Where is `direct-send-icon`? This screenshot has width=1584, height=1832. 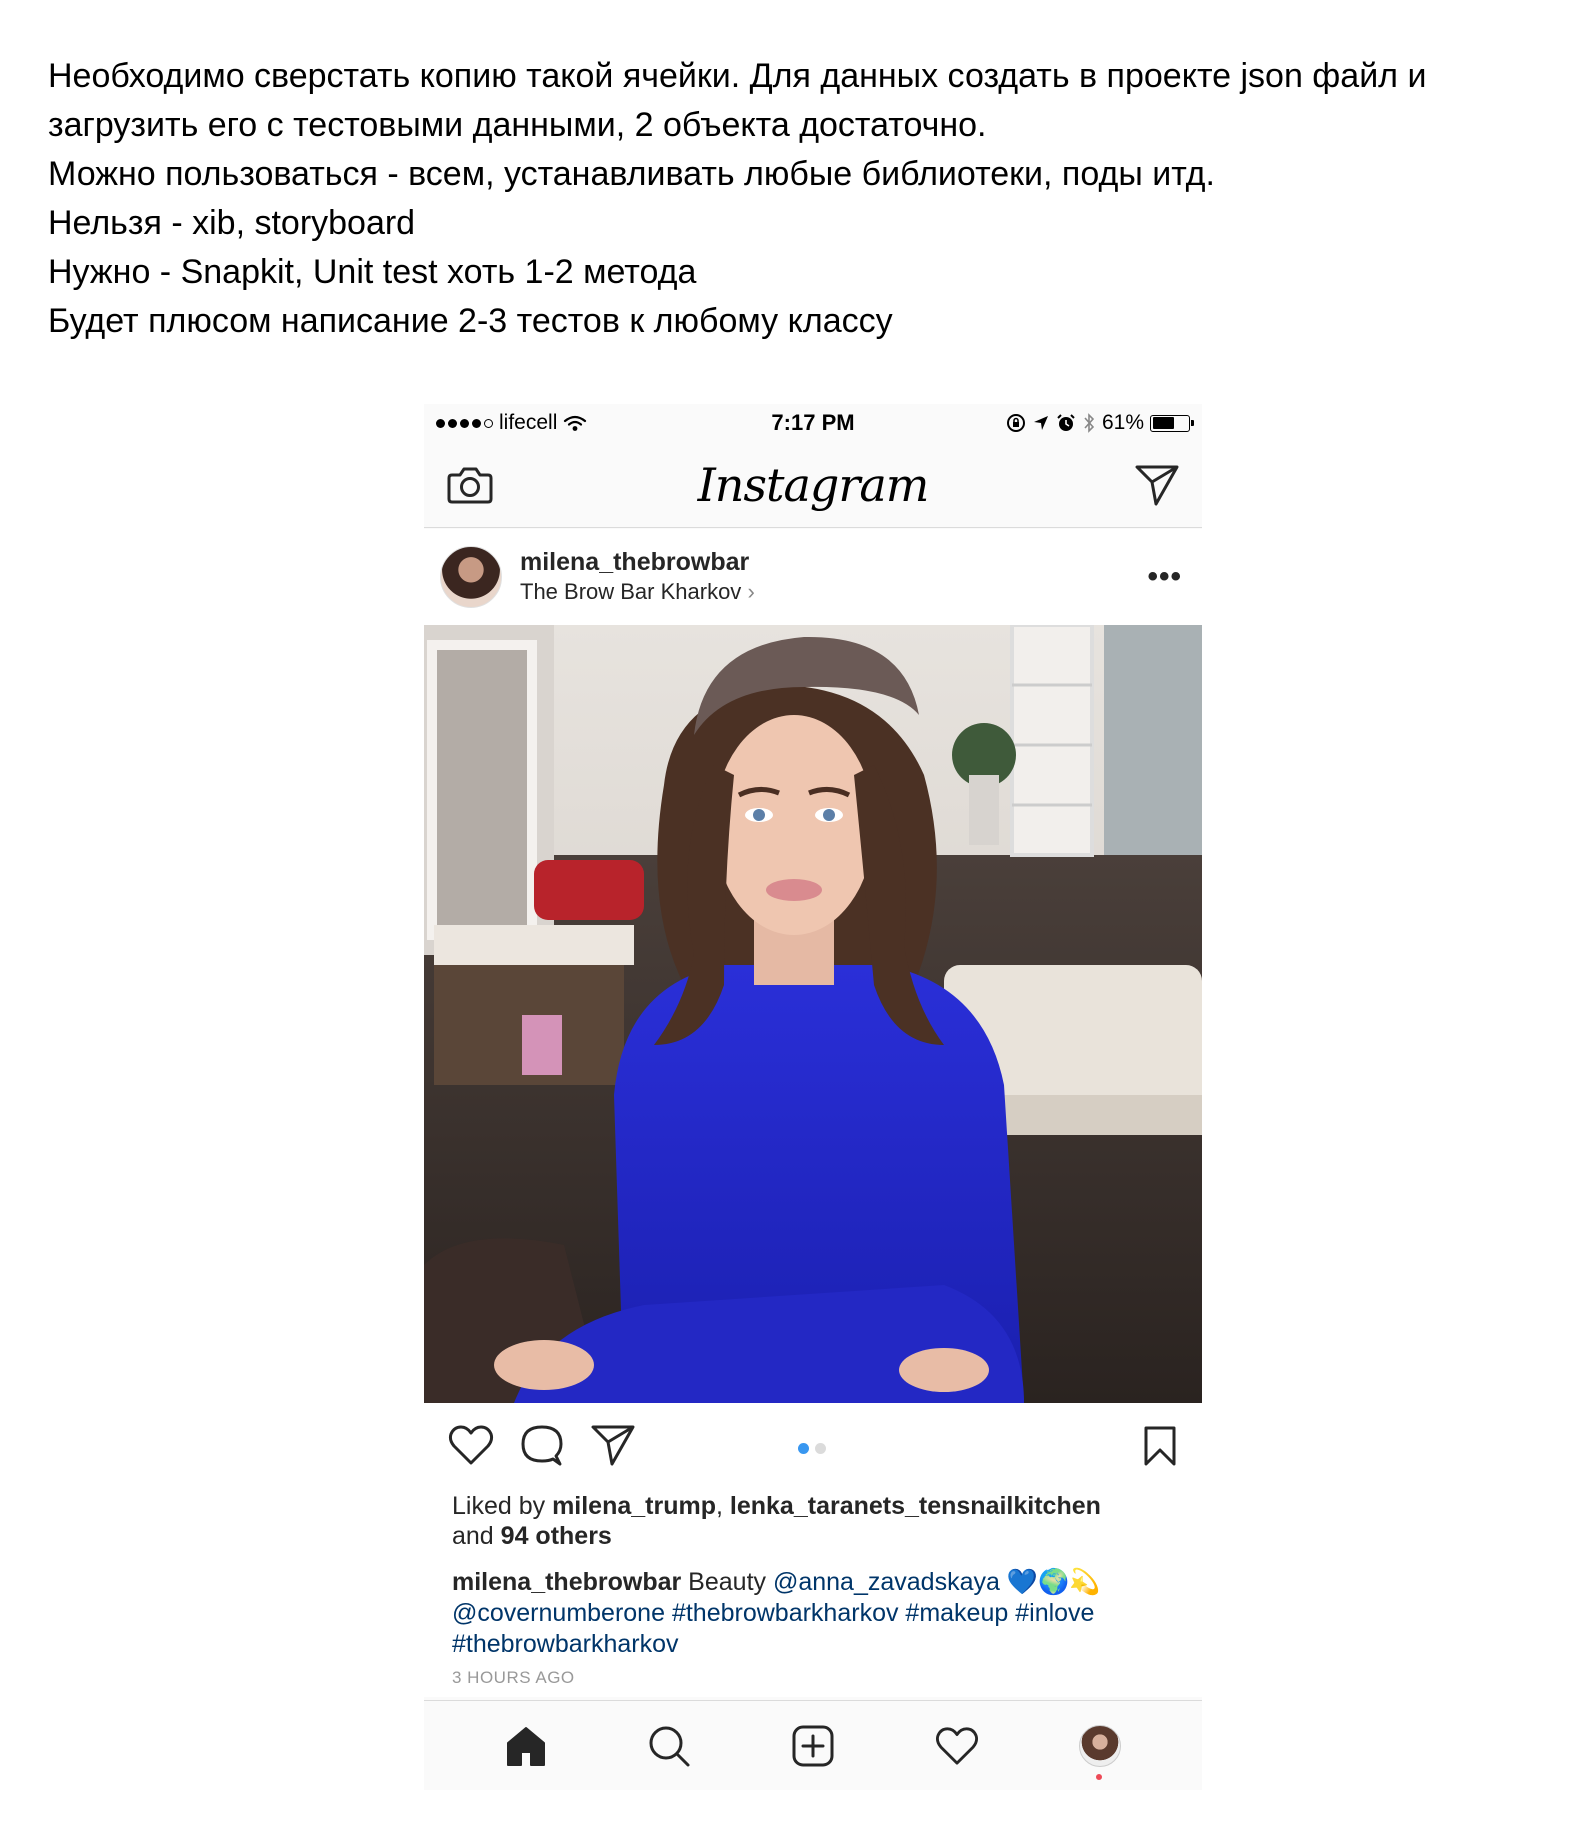 direct-send-icon is located at coordinates (1157, 485).